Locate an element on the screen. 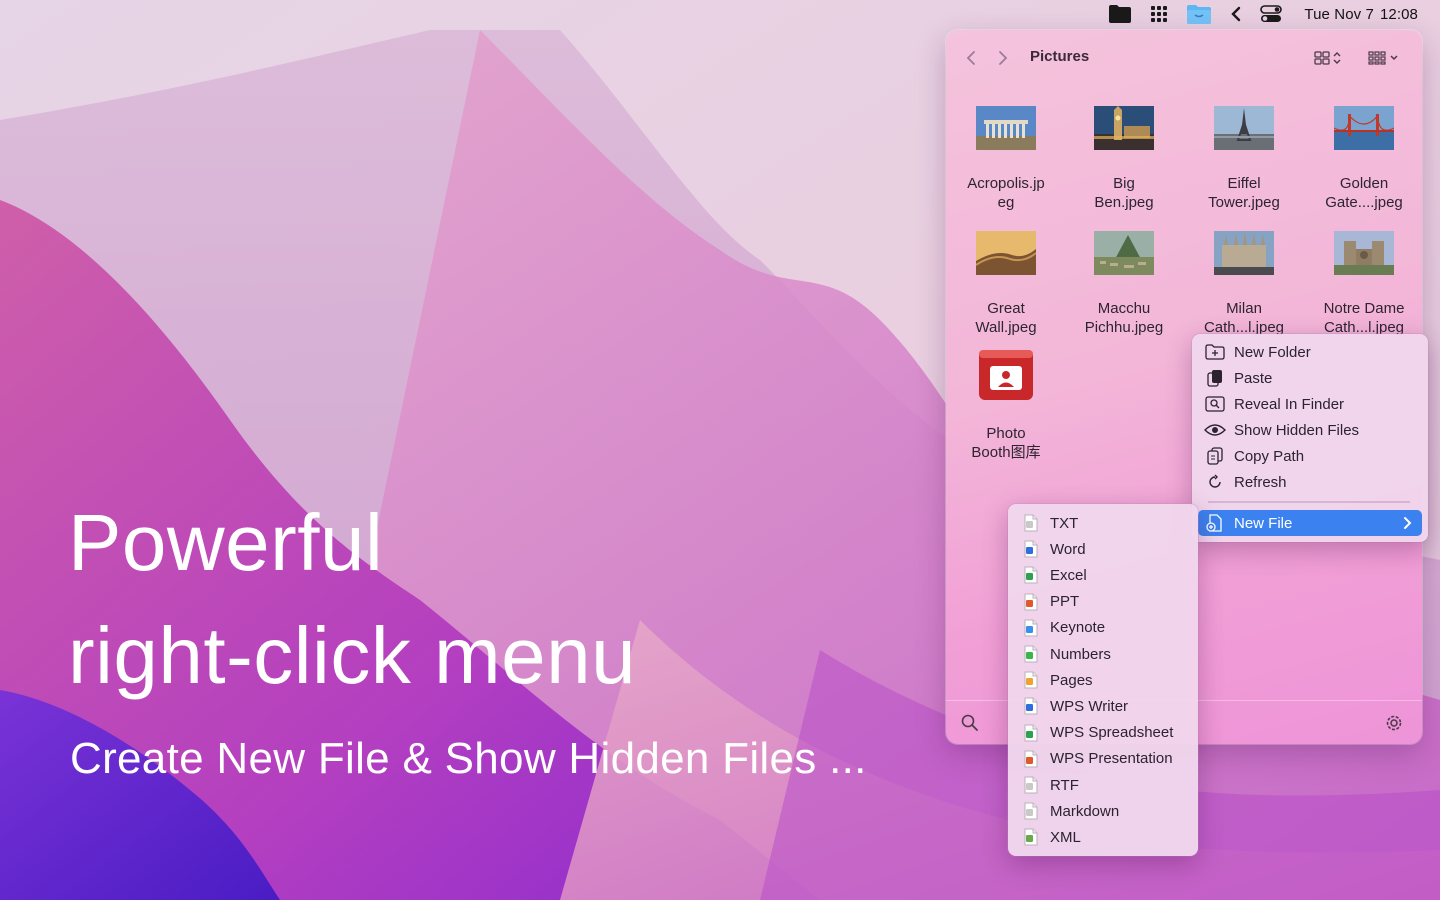 This screenshot has height=900, width=1440. menu-item-show-hidden-files: Show Hidden Files is located at coordinates (1310, 430).